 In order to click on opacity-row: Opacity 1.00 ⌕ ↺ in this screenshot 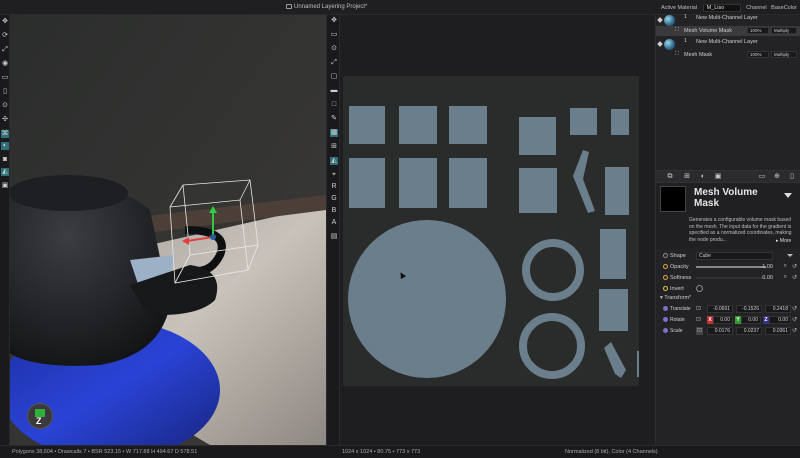, I will do `click(728, 267)`.